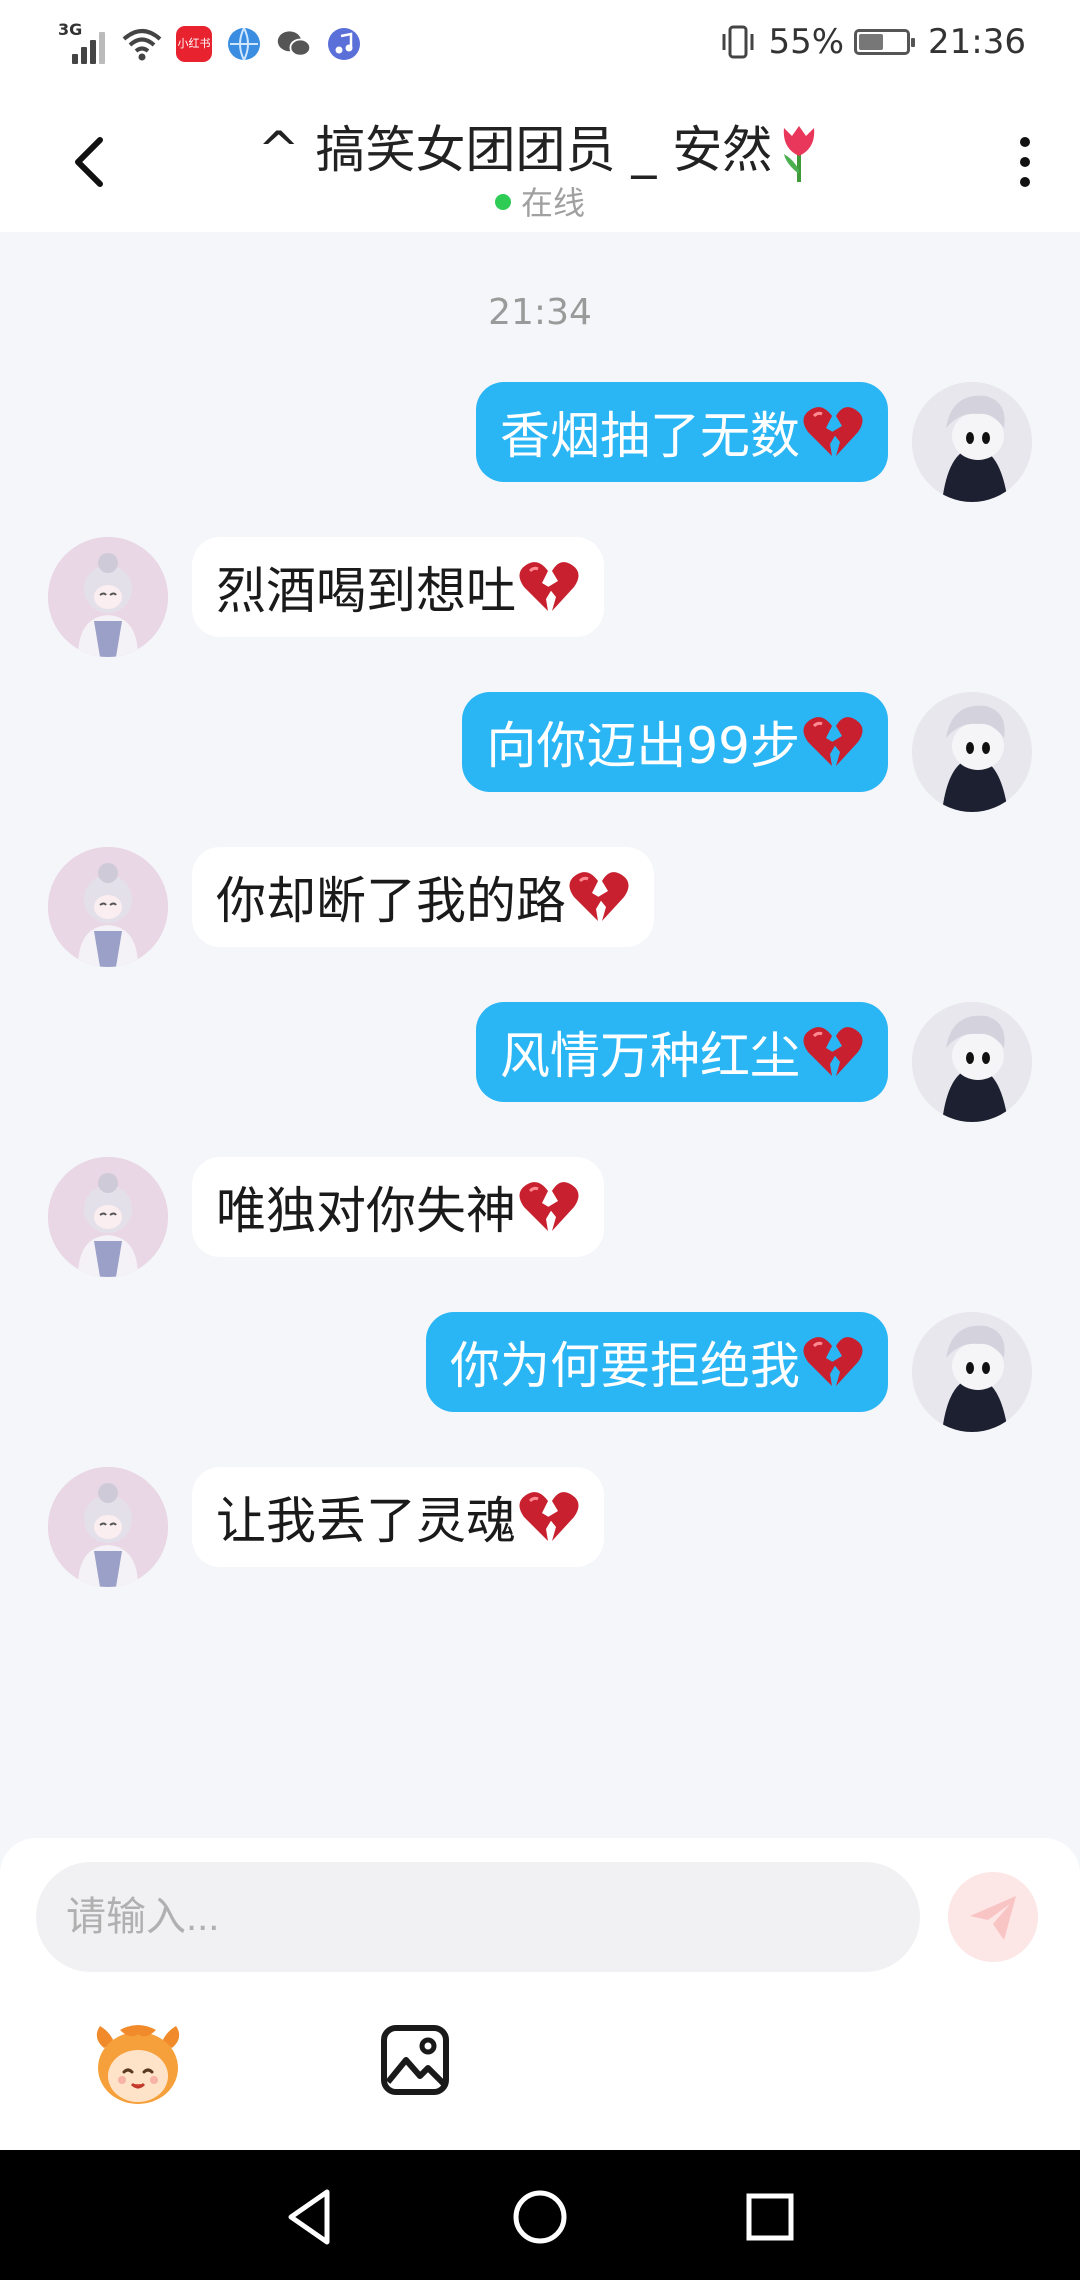  What do you see at coordinates (138, 2063) in the screenshot?
I see `emoji-sticker-icon` at bounding box center [138, 2063].